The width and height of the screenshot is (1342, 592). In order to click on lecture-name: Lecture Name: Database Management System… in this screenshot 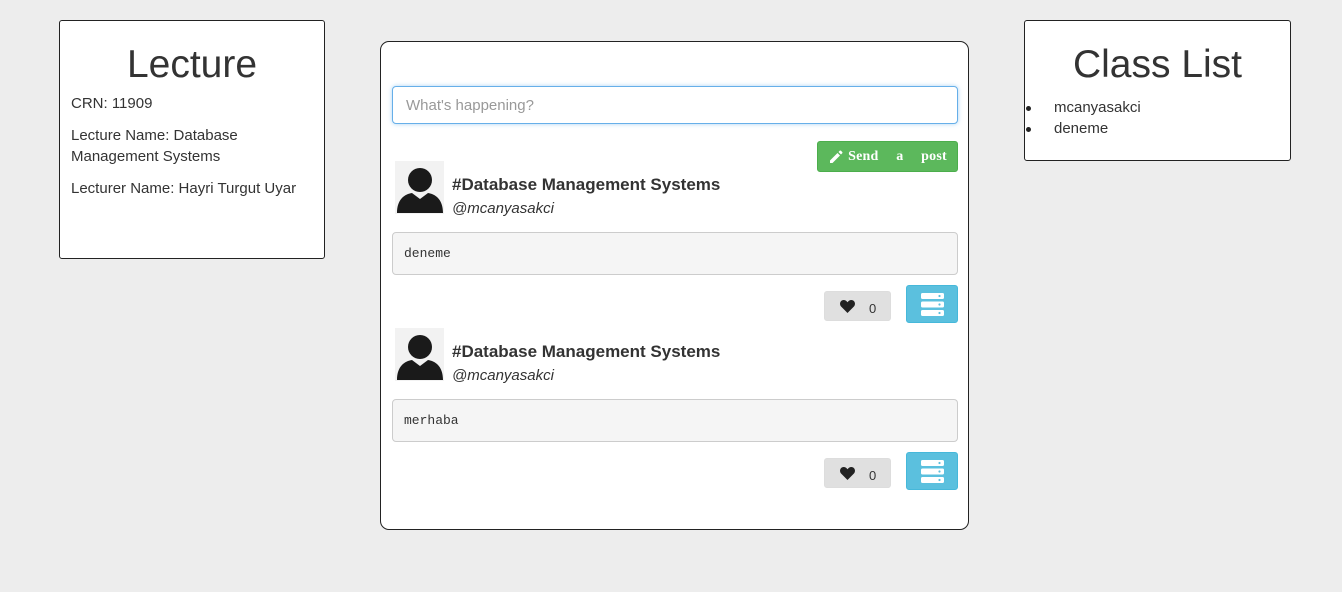, I will do `click(154, 146)`.